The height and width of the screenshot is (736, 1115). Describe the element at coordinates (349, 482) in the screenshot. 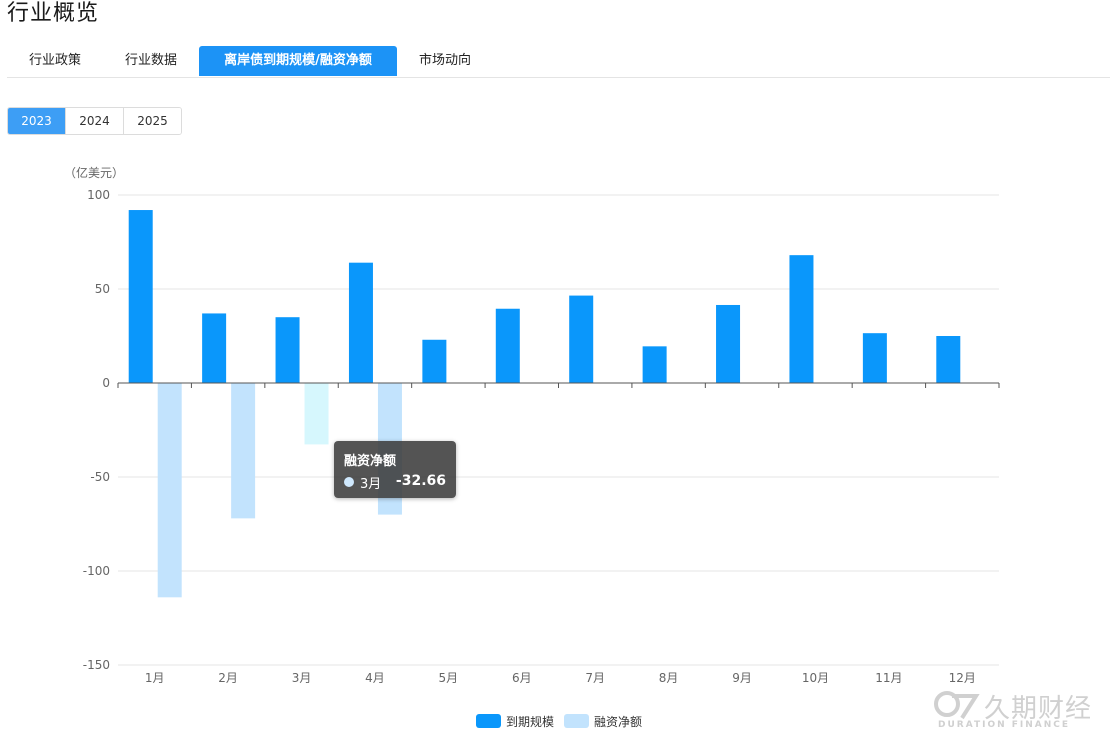

I see `tooltip-series-dot` at that location.